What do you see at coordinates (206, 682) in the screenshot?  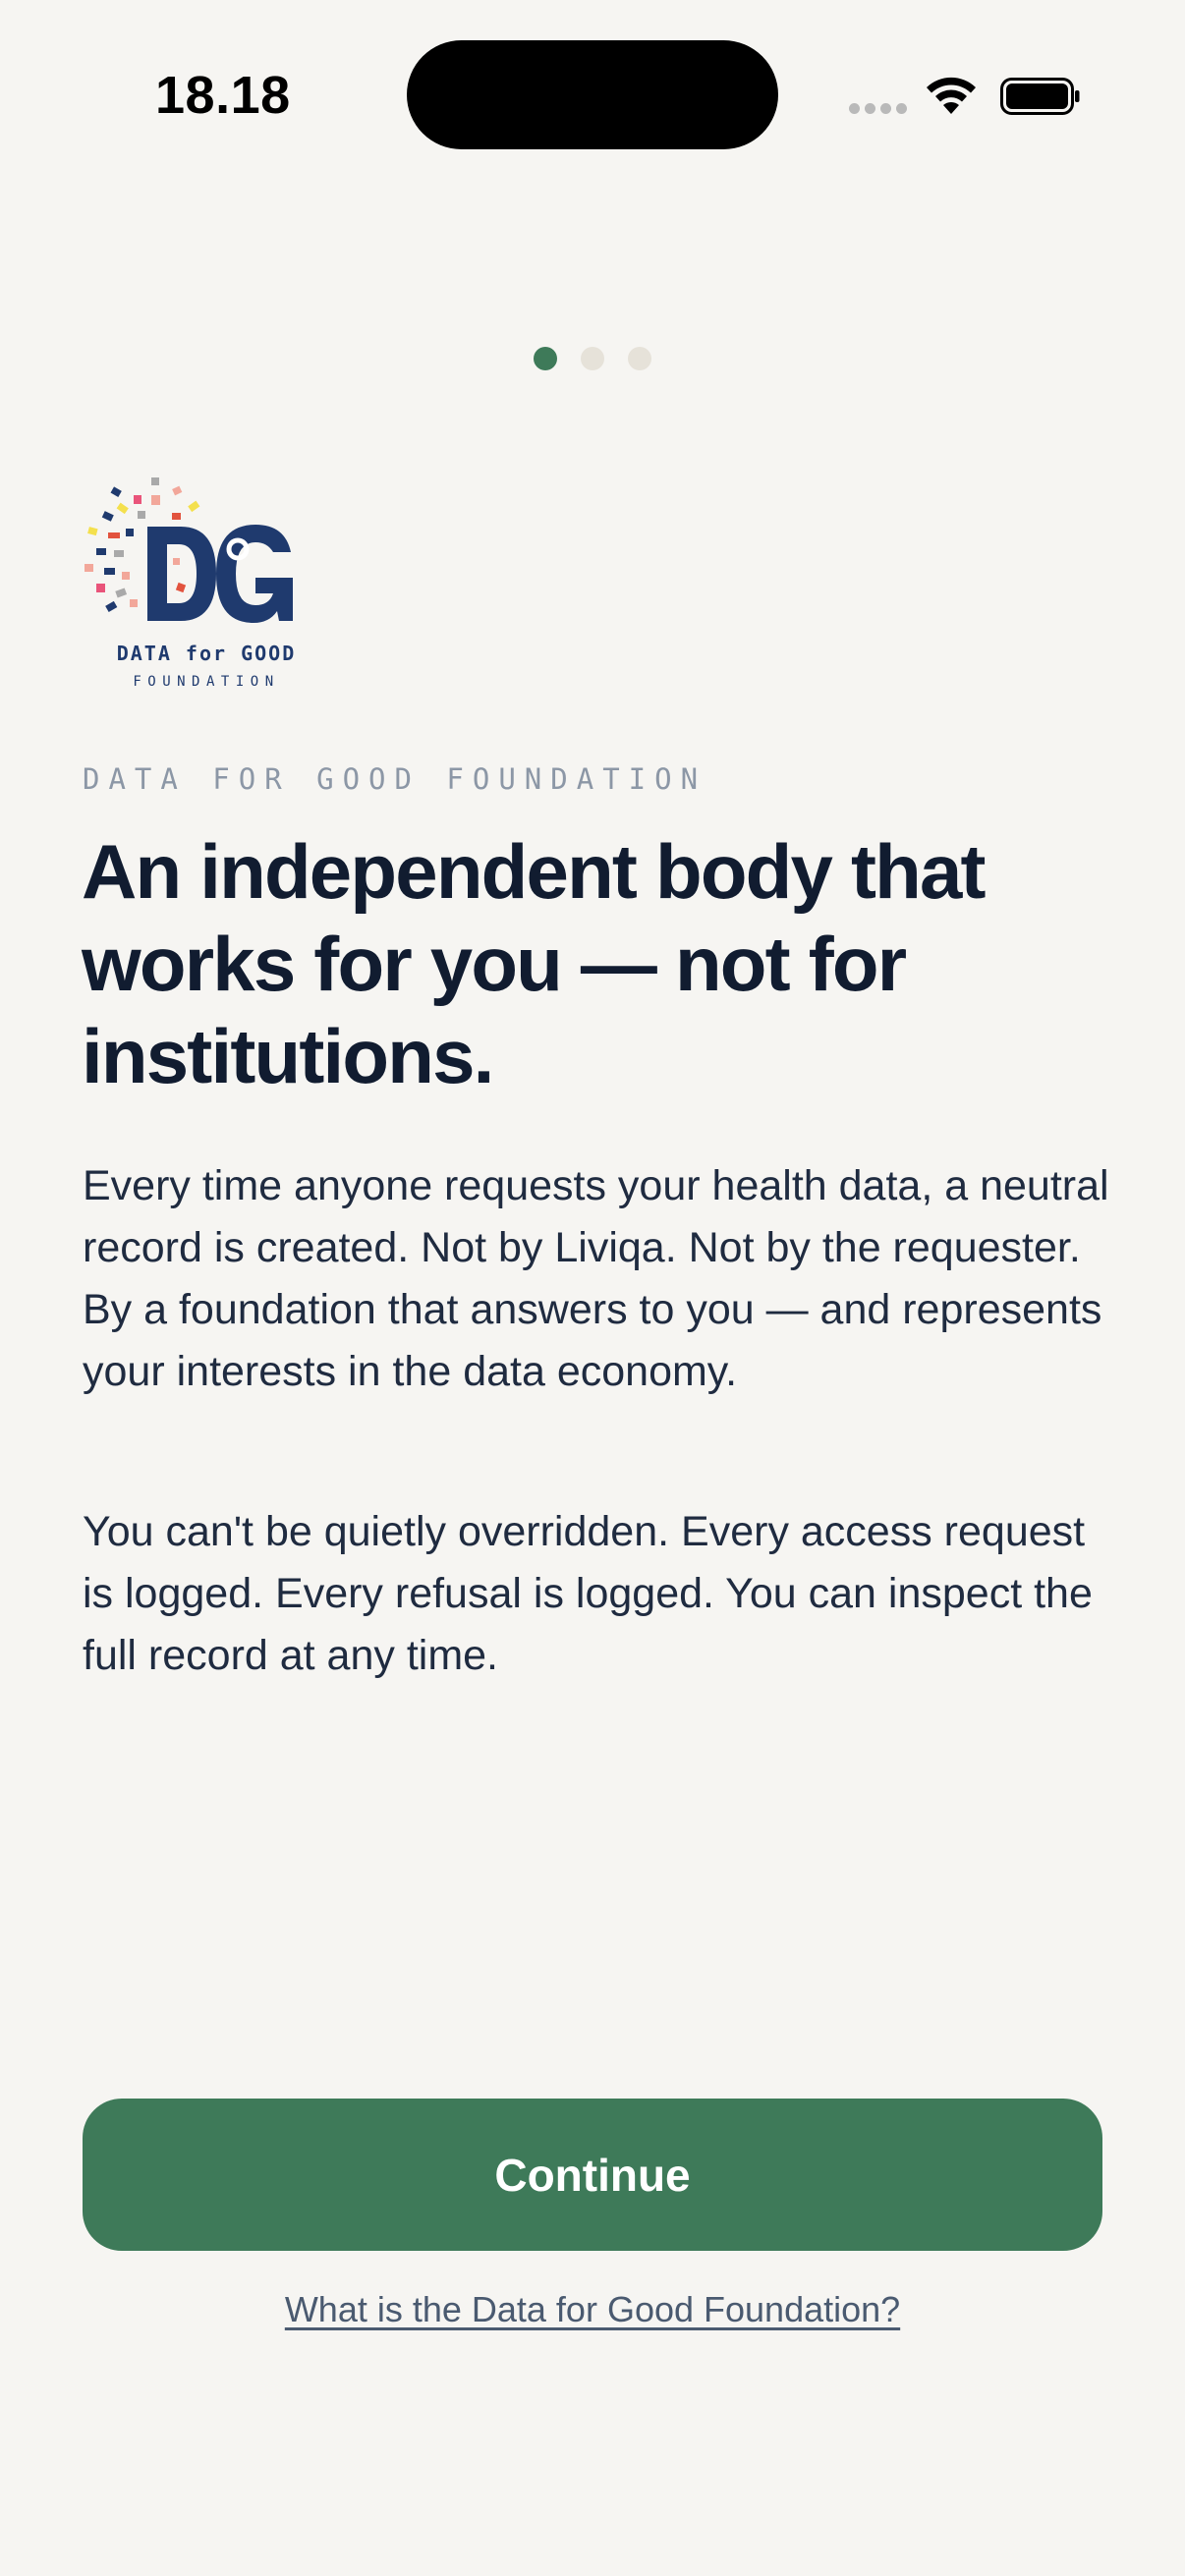 I see `logo-line2: FOUNDATION` at bounding box center [206, 682].